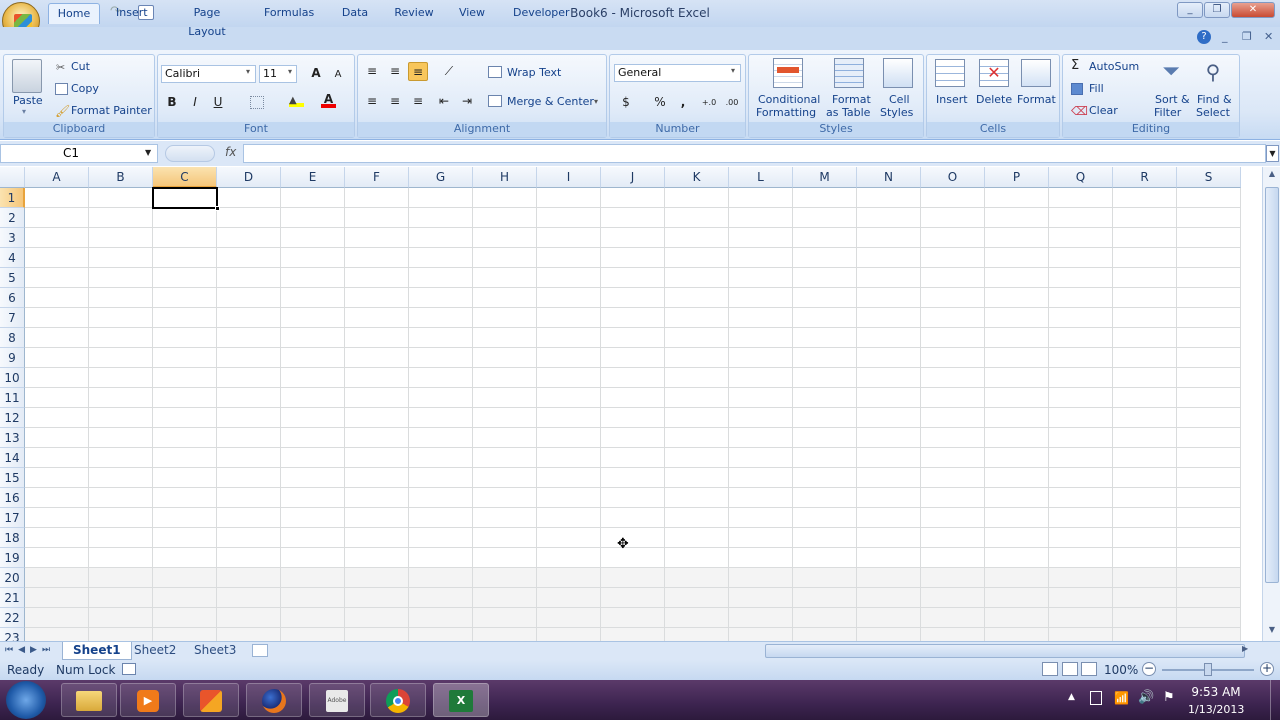 Image resolution: width=1280 pixels, height=720 pixels. What do you see at coordinates (683, 102) in the screenshot?
I see `comma-button: ,` at bounding box center [683, 102].